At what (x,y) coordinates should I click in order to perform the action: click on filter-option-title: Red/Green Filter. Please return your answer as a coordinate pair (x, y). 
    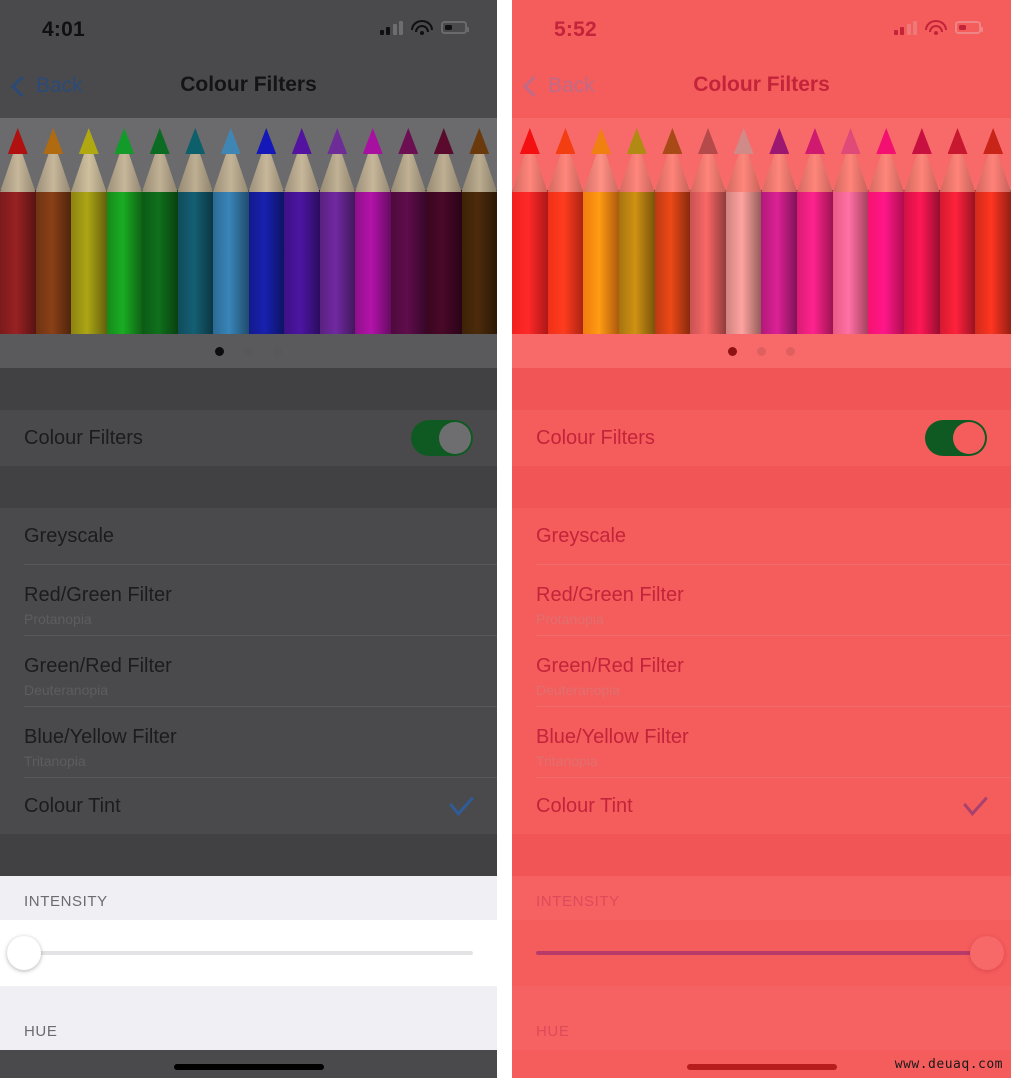
    Looking at the image, I should click on (610, 594).